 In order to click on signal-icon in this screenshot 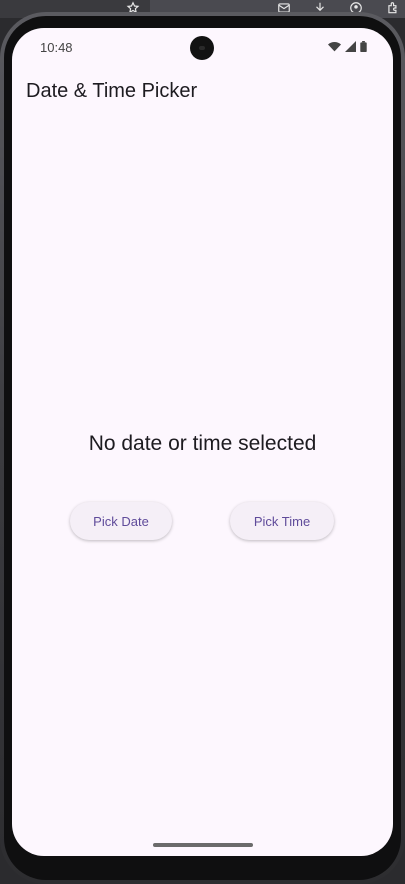, I will do `click(350, 46)`.